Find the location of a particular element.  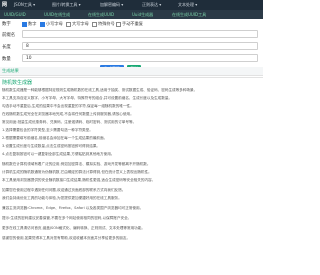

article-paragraph: 2.根据需要填写前缀名,前缀名会添加在每一个生成结果的最前面。 is located at coordinates (55, 138).